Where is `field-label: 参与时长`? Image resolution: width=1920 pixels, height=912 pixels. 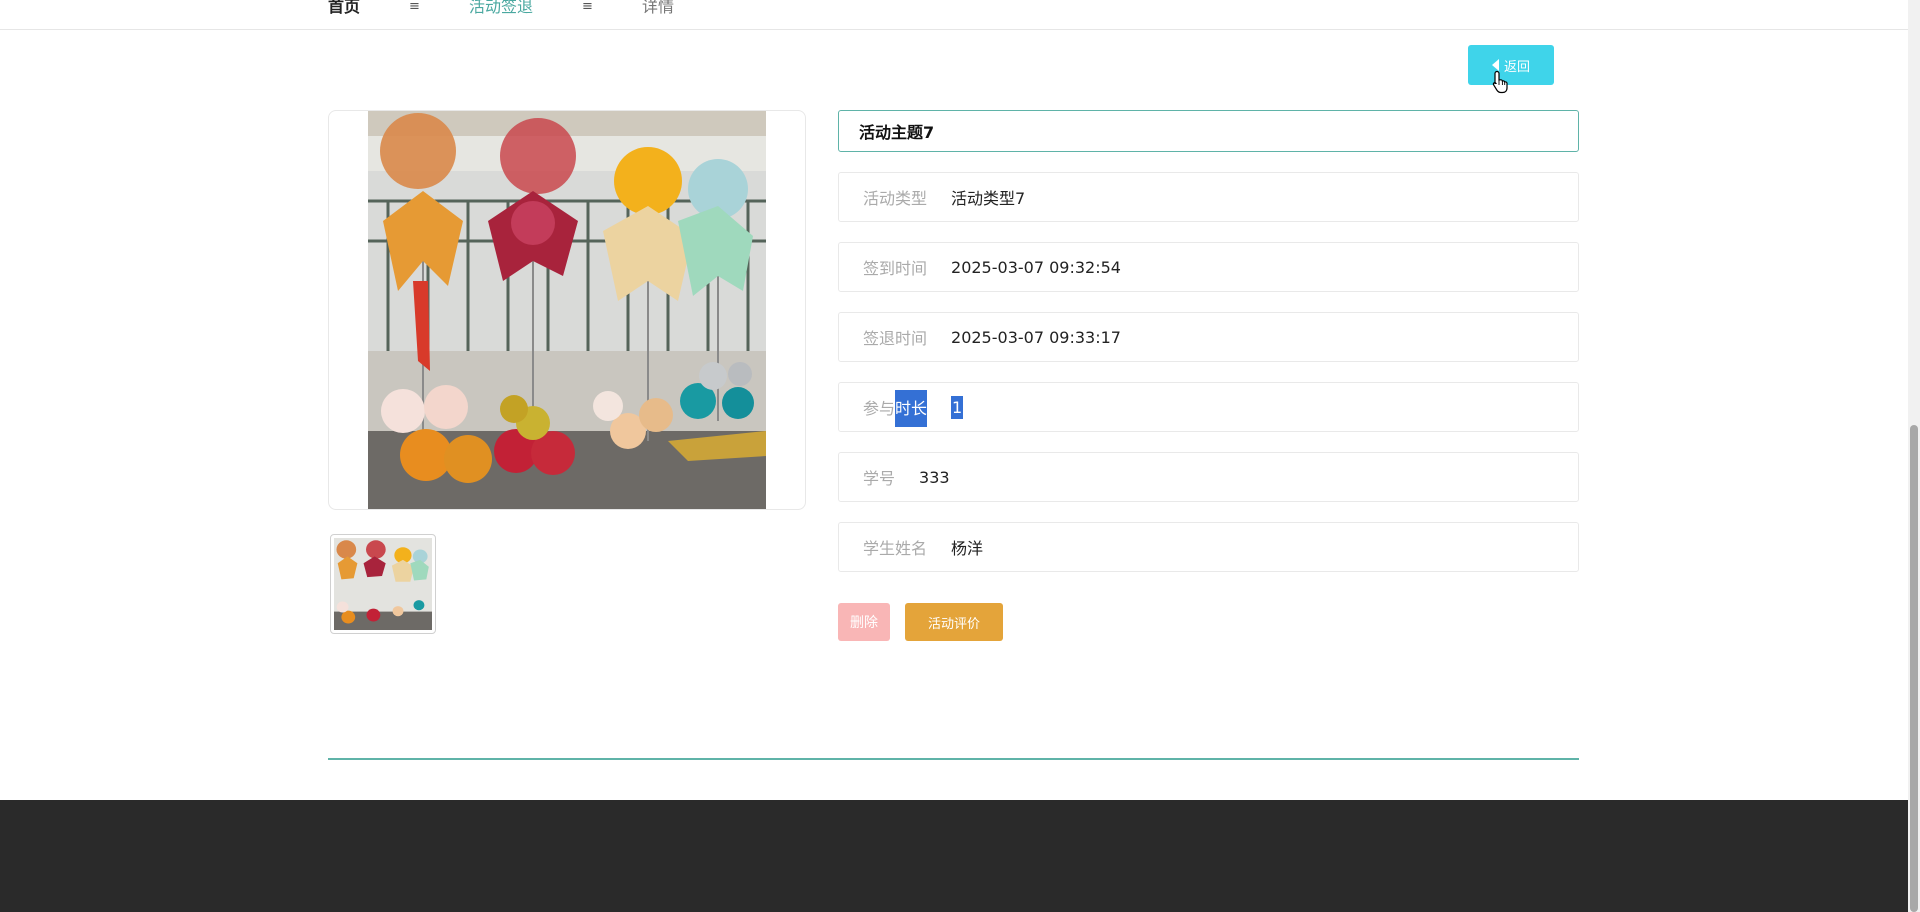 field-label: 参与时长 is located at coordinates (895, 408).